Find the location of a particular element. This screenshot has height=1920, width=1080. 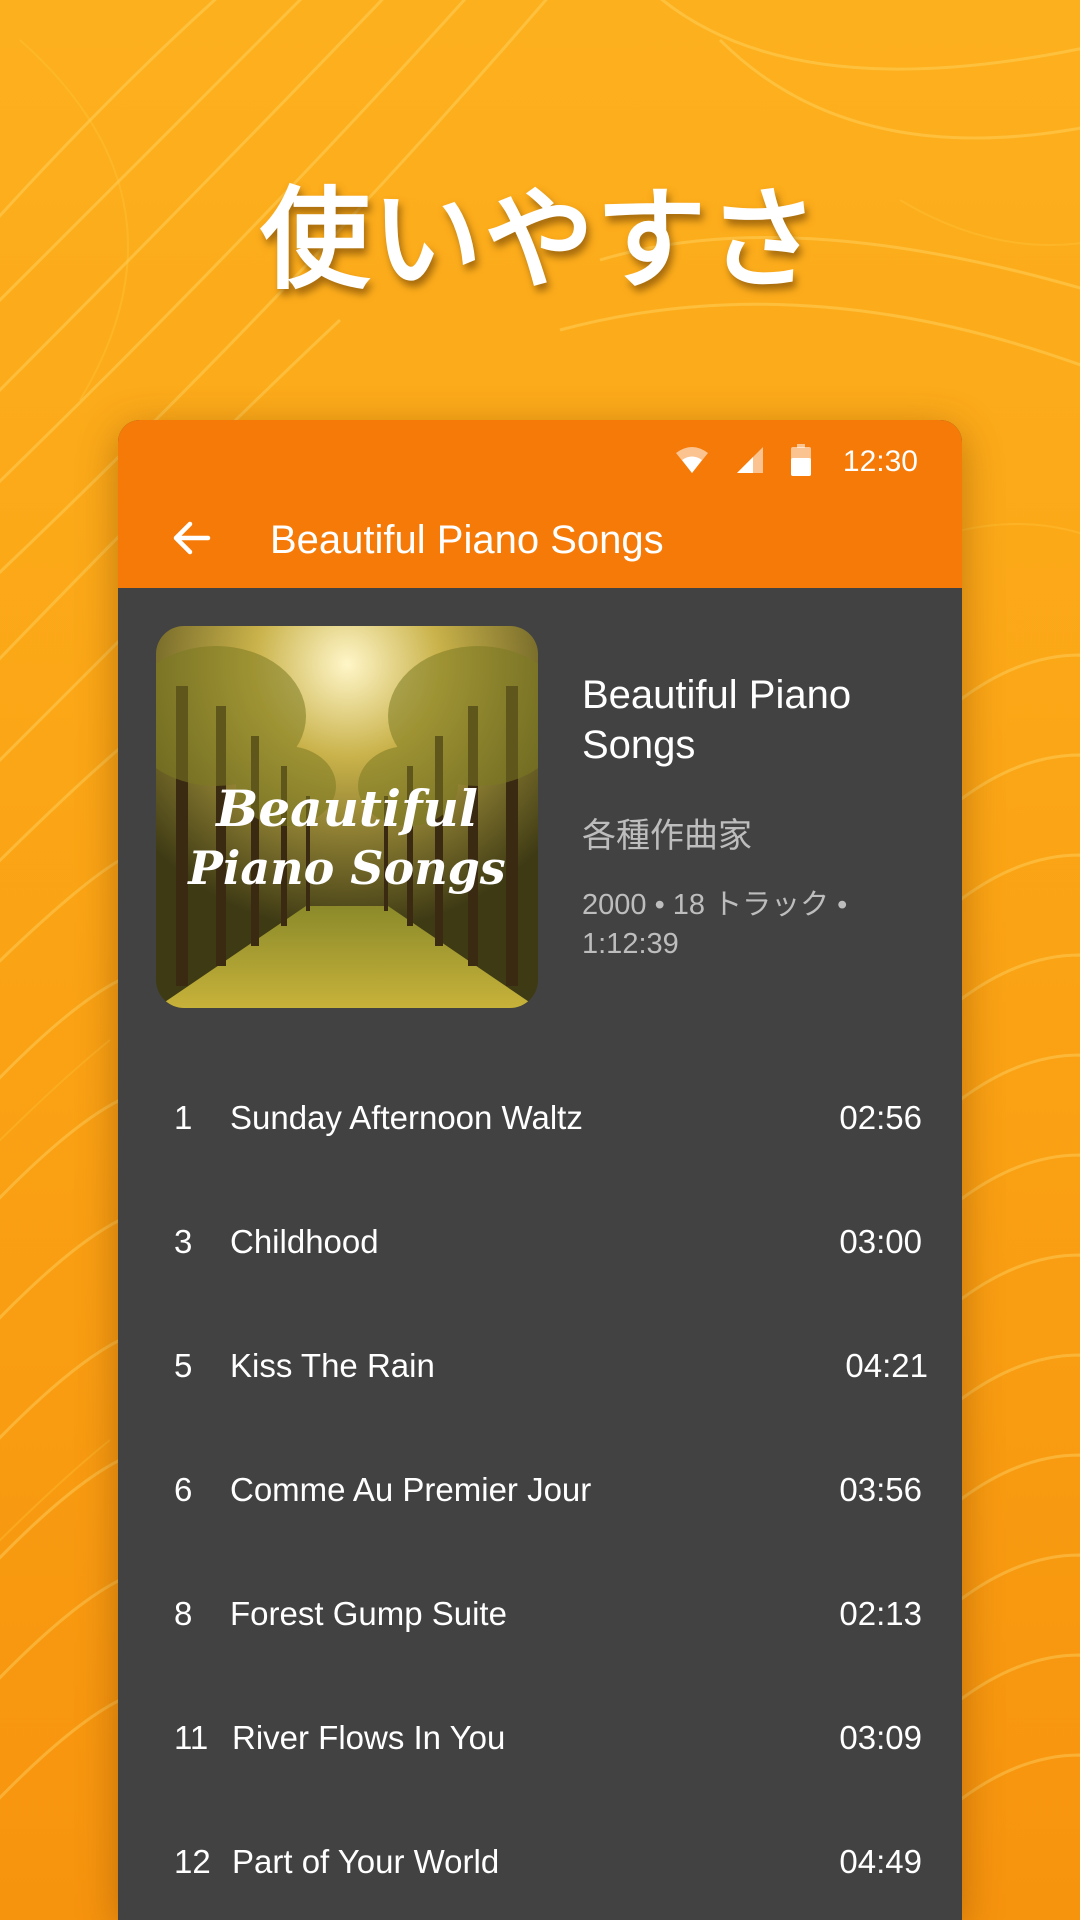

track-row: 3 Childhood 03:00 is located at coordinates (540, 1242).